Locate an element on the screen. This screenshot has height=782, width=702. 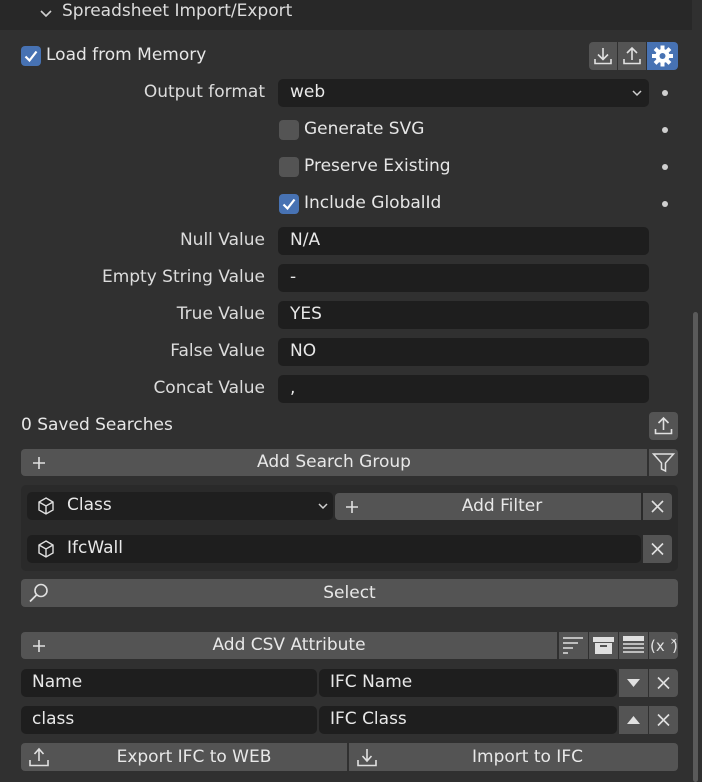
export-ifc-to-web-button: Export IFC to WEB is located at coordinates (184, 757).